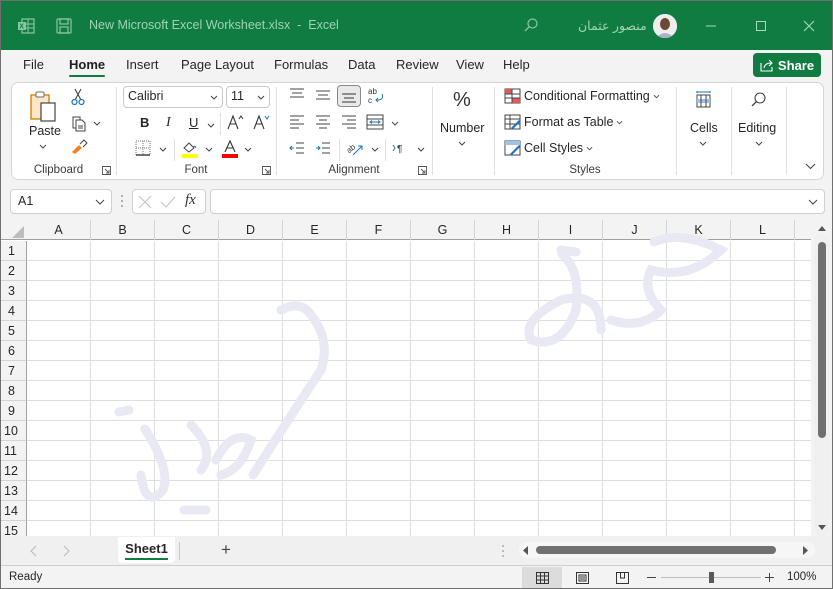 The image size is (833, 589). Describe the element at coordinates (146, 550) in the screenshot. I see `sheet-tab-sheet1: Sheet1` at that location.